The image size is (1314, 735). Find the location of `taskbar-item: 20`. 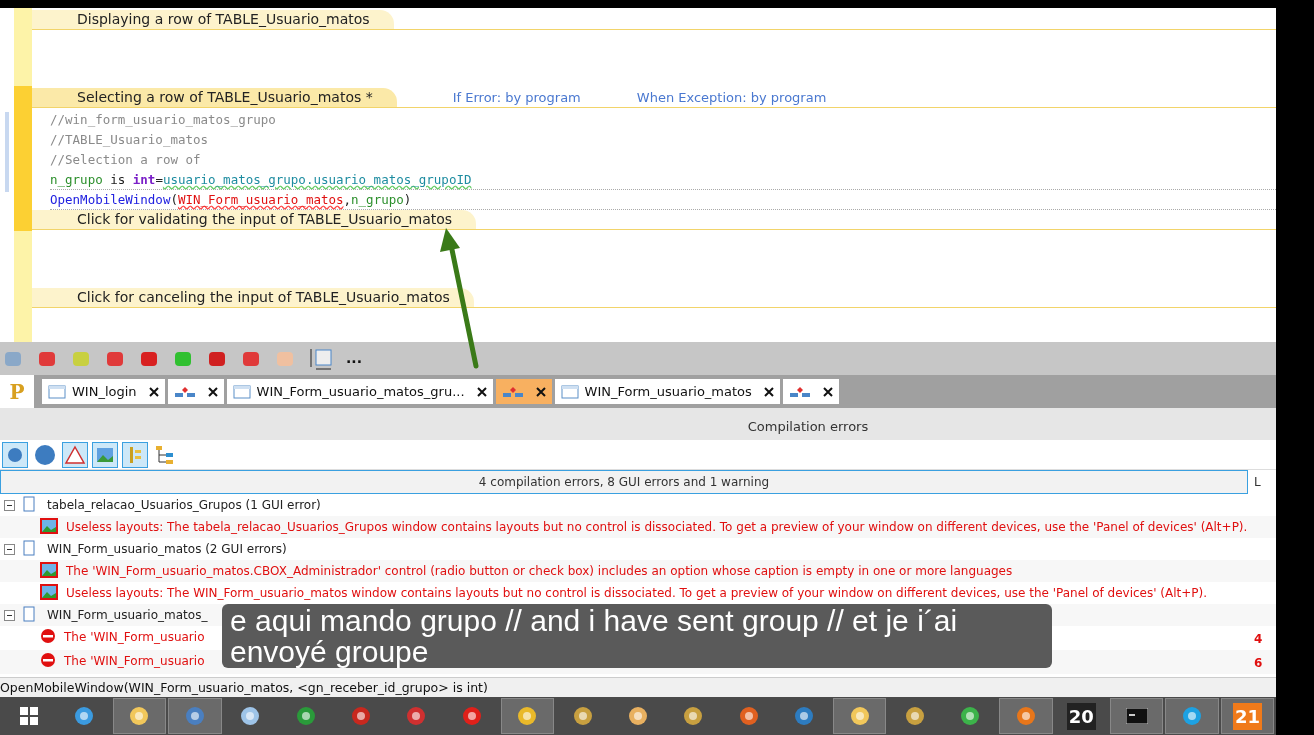

taskbar-item: 20 is located at coordinates (1081, 716).